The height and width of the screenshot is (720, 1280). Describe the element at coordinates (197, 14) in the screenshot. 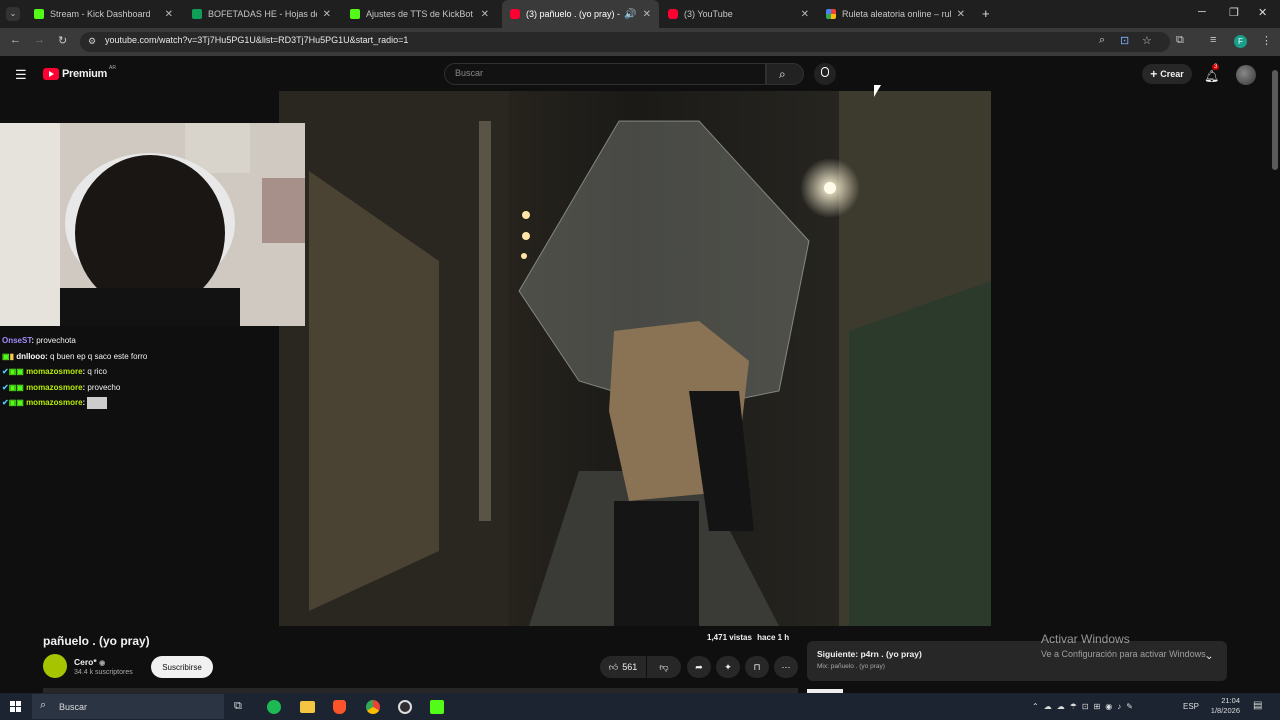

I see `sheets-icon` at that location.